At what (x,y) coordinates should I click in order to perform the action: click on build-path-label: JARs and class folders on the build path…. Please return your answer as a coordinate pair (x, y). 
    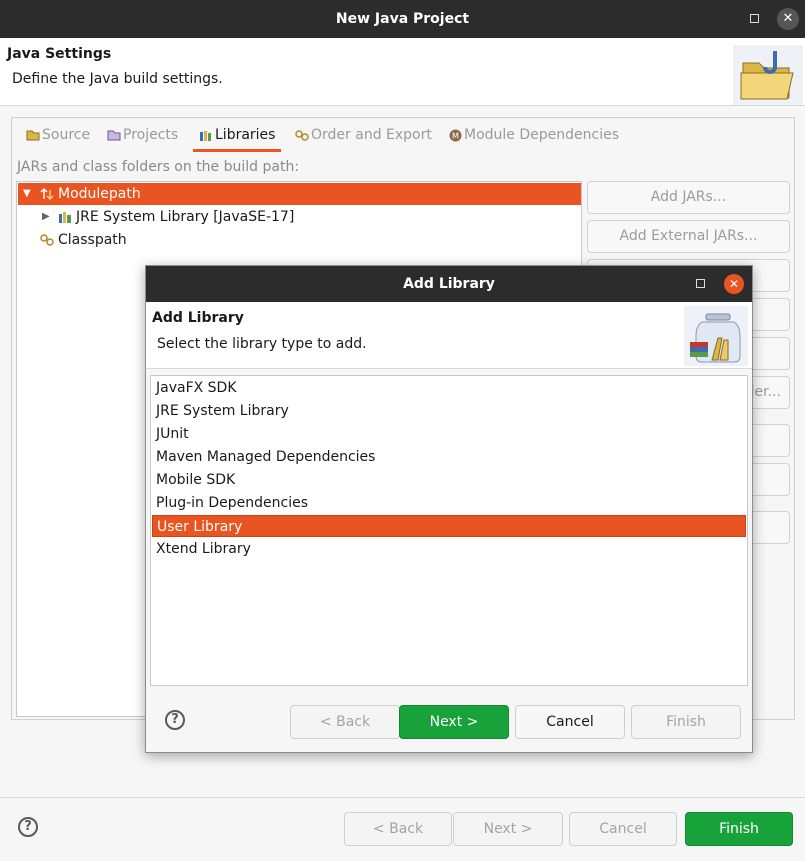
    Looking at the image, I should click on (158, 167).